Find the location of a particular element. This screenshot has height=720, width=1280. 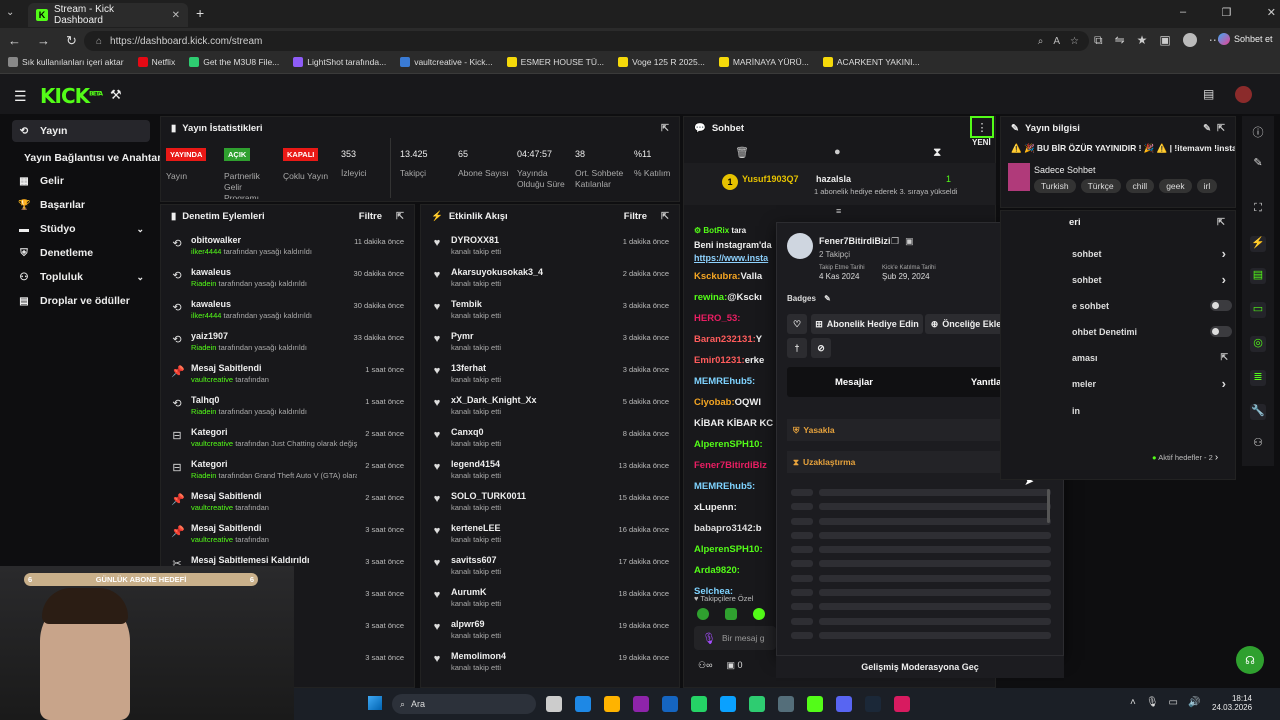

botrix-name: BotRix is located at coordinates (716, 230).